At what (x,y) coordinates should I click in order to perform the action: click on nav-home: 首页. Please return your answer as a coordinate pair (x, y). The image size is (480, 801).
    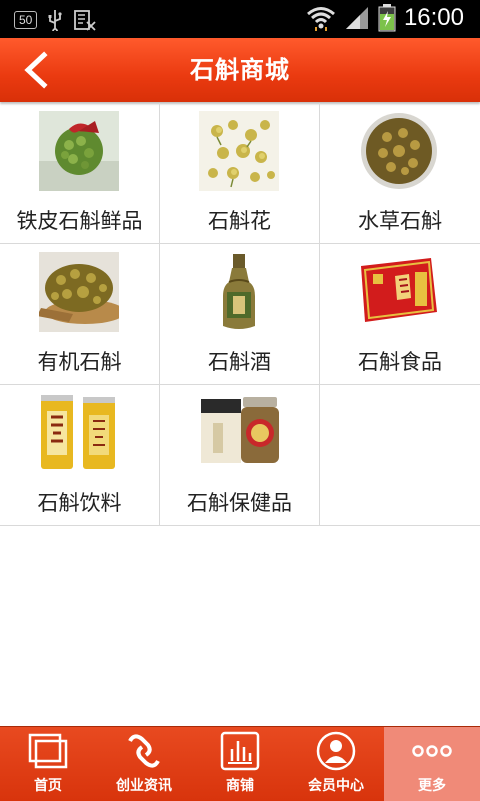
    Looking at the image, I should click on (48, 764).